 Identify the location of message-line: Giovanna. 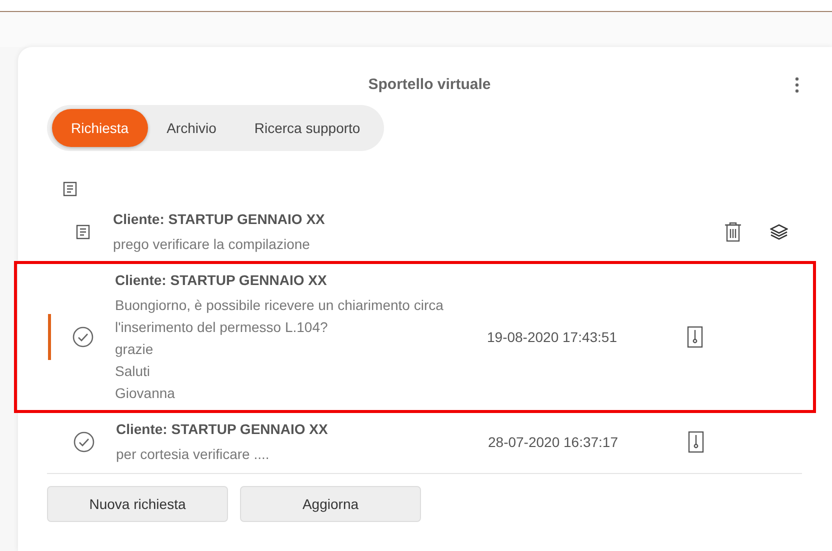
(145, 393).